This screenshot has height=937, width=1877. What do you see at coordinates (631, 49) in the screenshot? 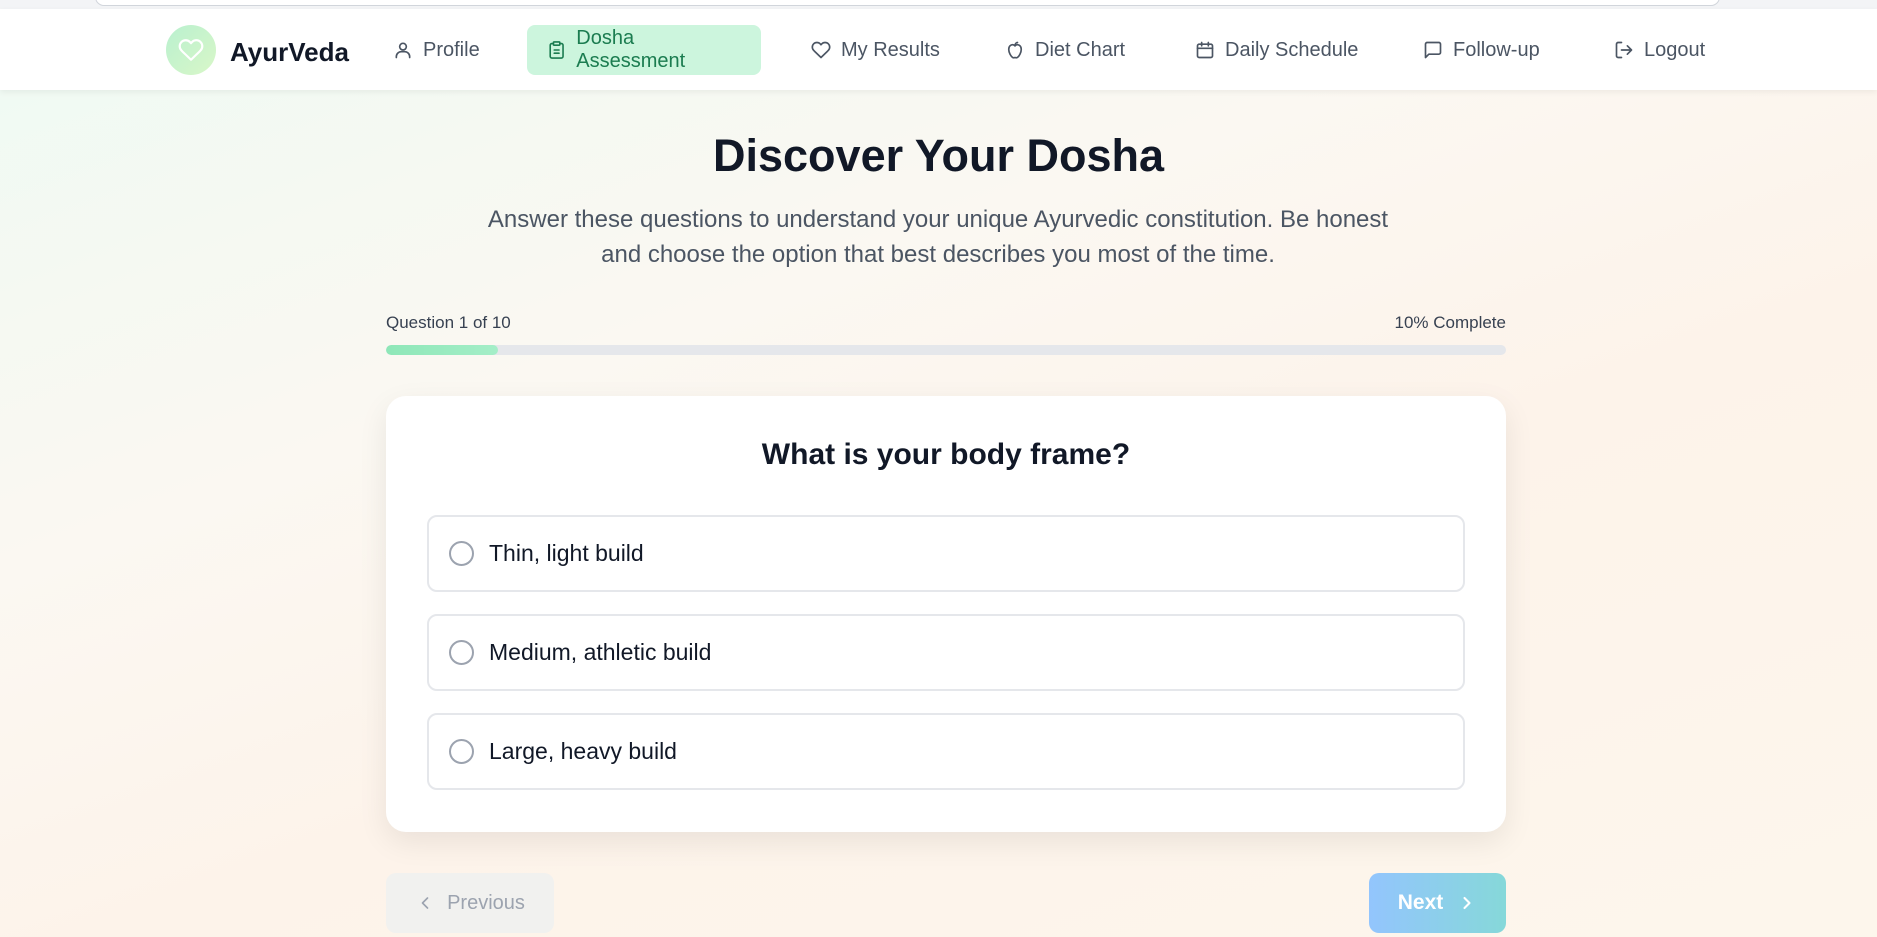
I see `nav-item-label: Dosha Assessment` at bounding box center [631, 49].